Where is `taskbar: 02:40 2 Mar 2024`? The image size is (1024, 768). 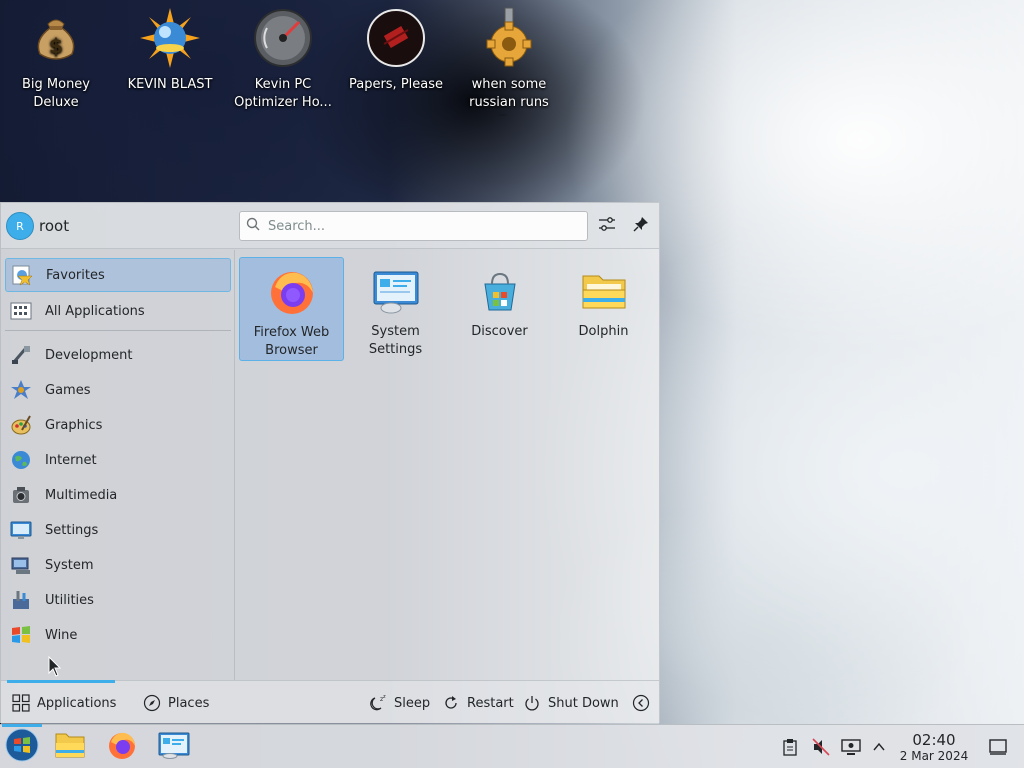 taskbar: 02:40 2 Mar 2024 is located at coordinates (512, 746).